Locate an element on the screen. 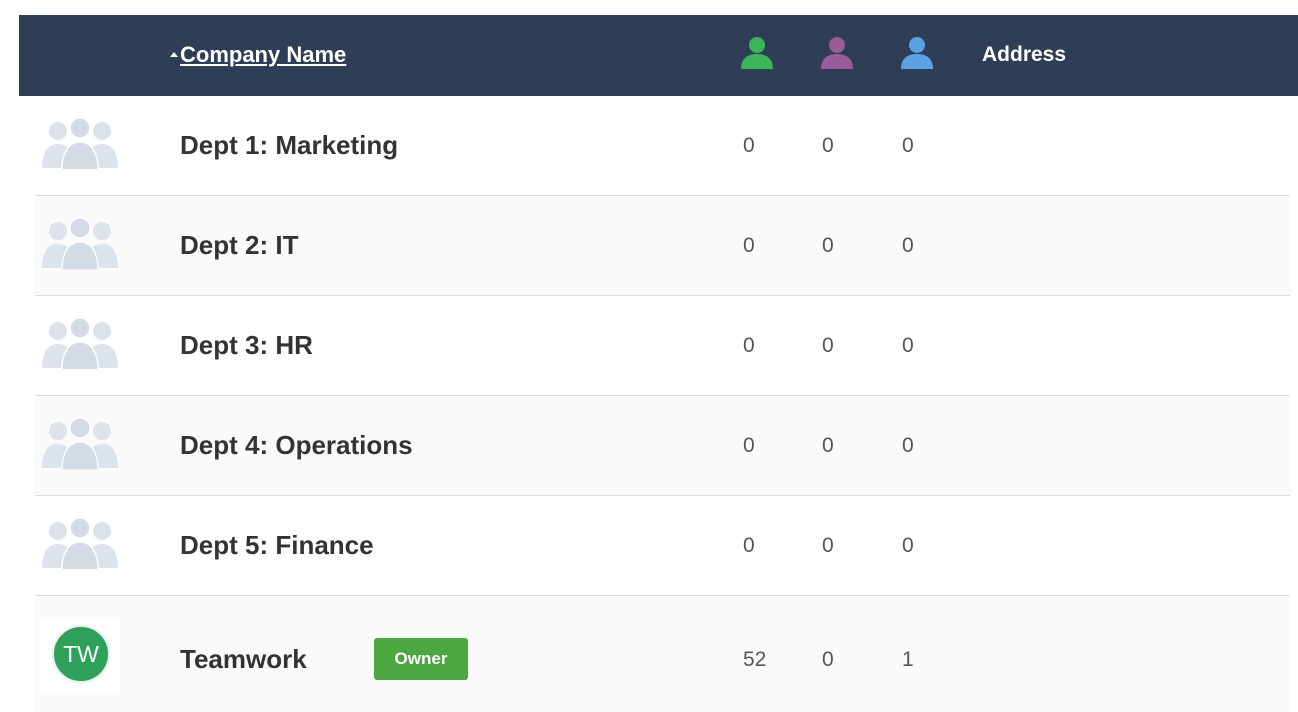  company-name: Dept 3: HR is located at coordinates (246, 345).